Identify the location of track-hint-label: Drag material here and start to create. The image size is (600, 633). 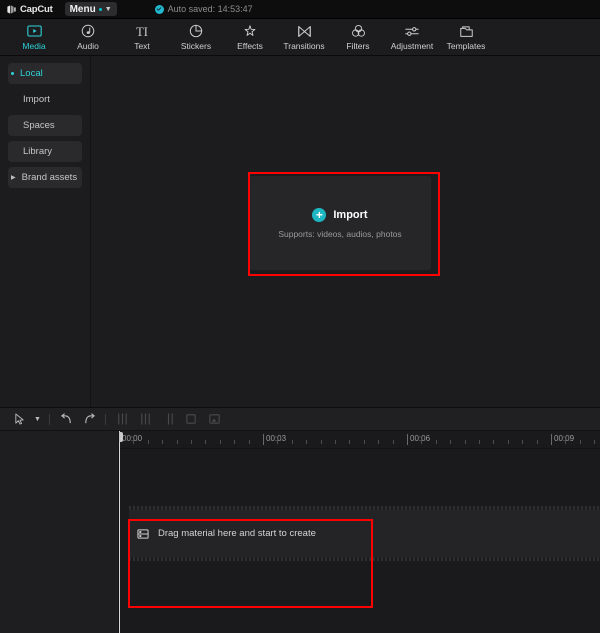
(237, 533).